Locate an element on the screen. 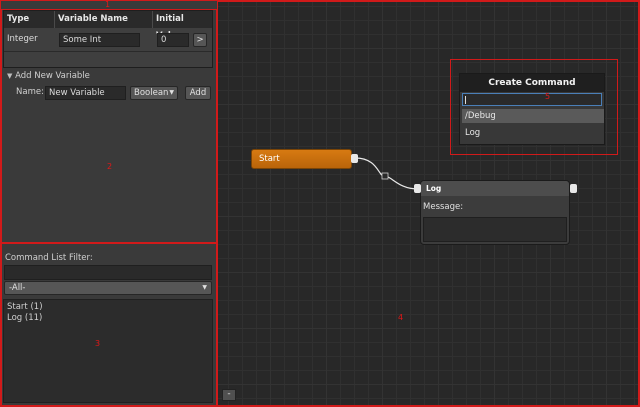 Image resolution: width=640 pixels, height=407 pixels. create-command-title: Create Command is located at coordinates (532, 83).